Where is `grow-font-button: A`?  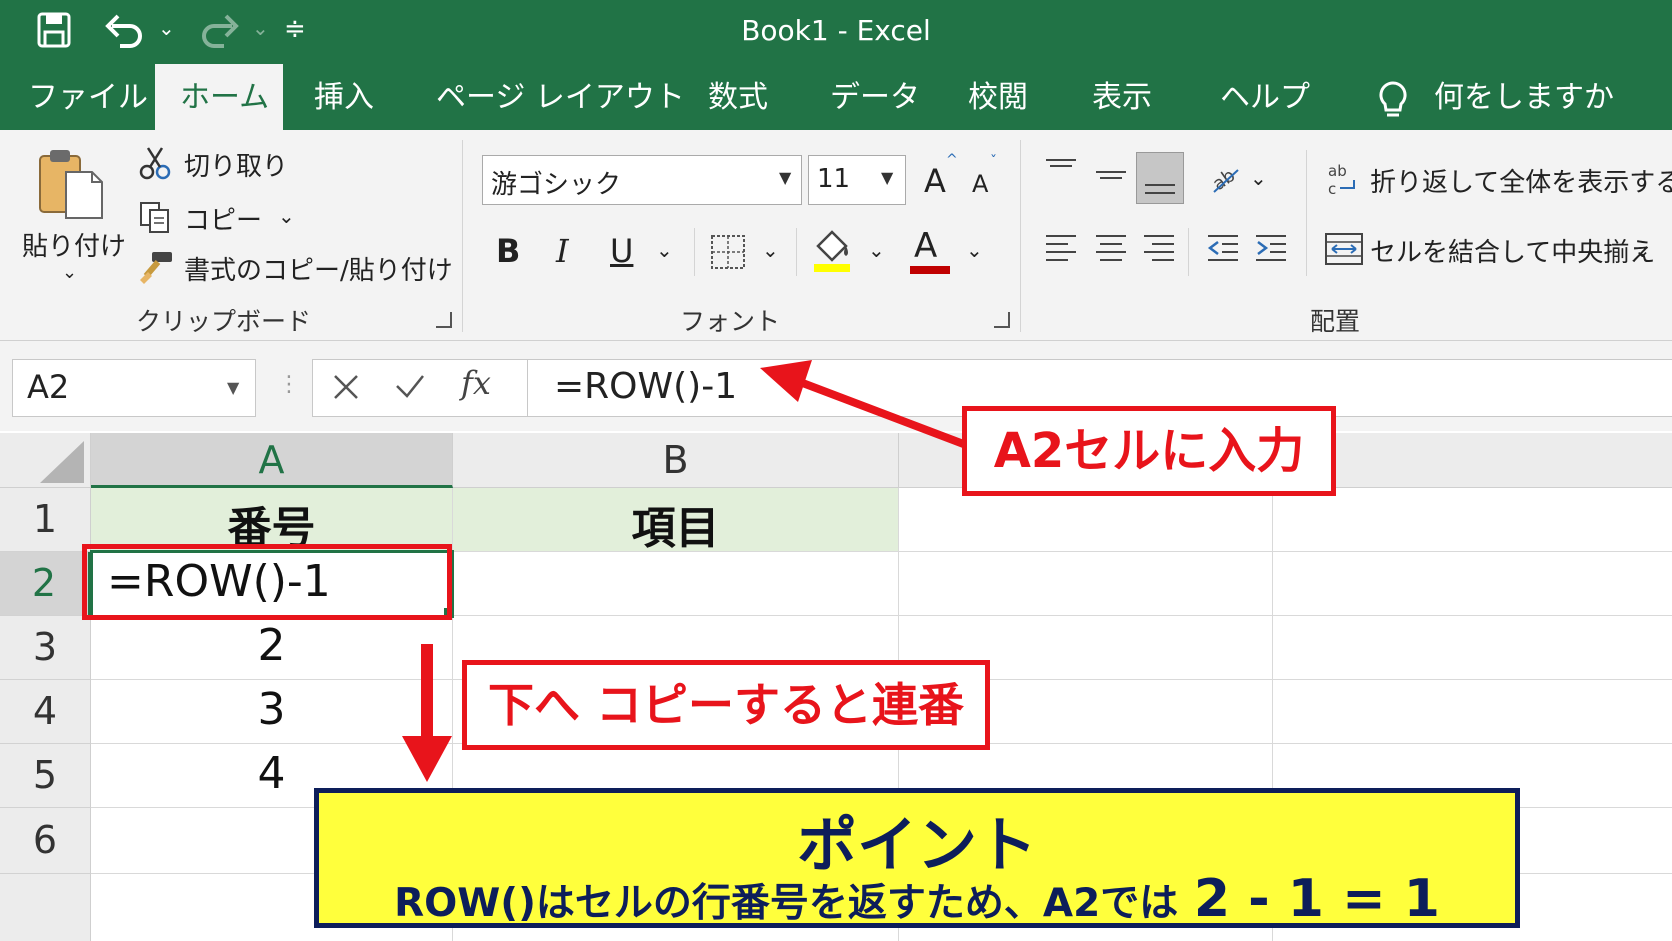
grow-font-button: A is located at coordinates (935, 181).